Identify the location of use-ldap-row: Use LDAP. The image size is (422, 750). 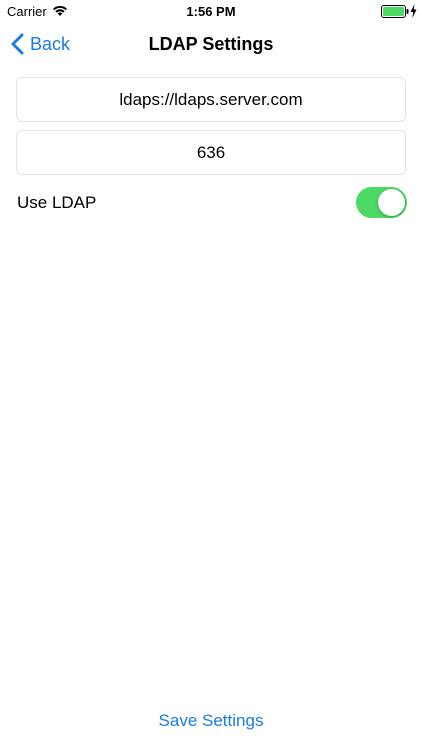
(211, 203).